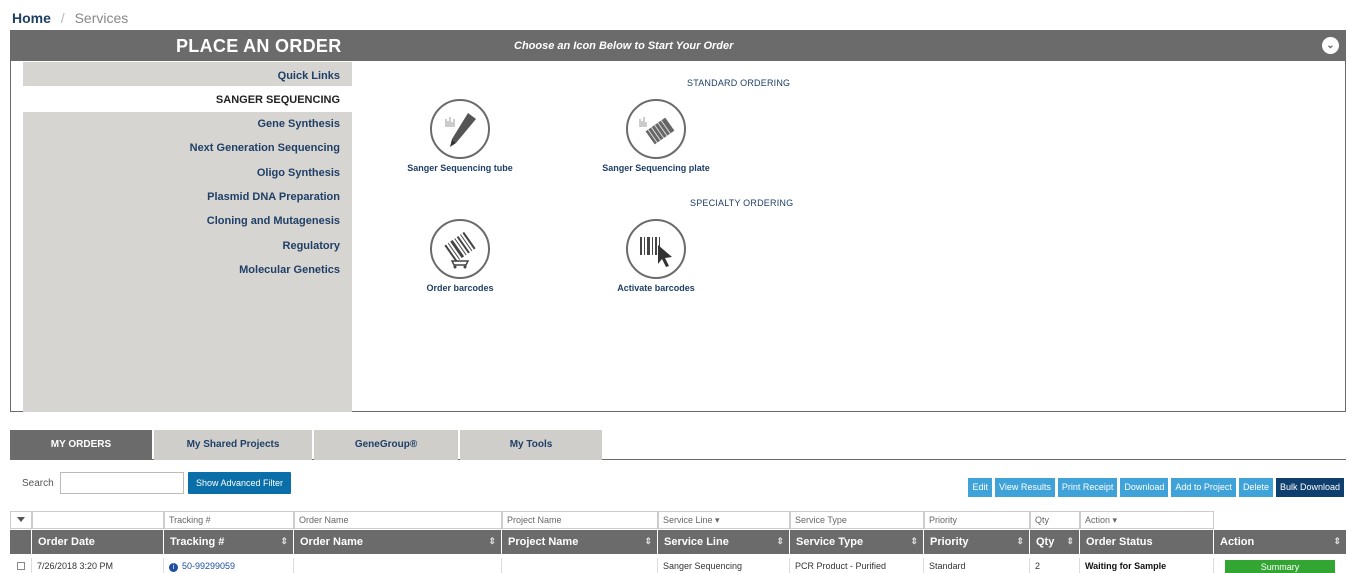  Describe the element at coordinates (70, 18) in the screenshot. I see `breadcrumb: Home / Services` at that location.